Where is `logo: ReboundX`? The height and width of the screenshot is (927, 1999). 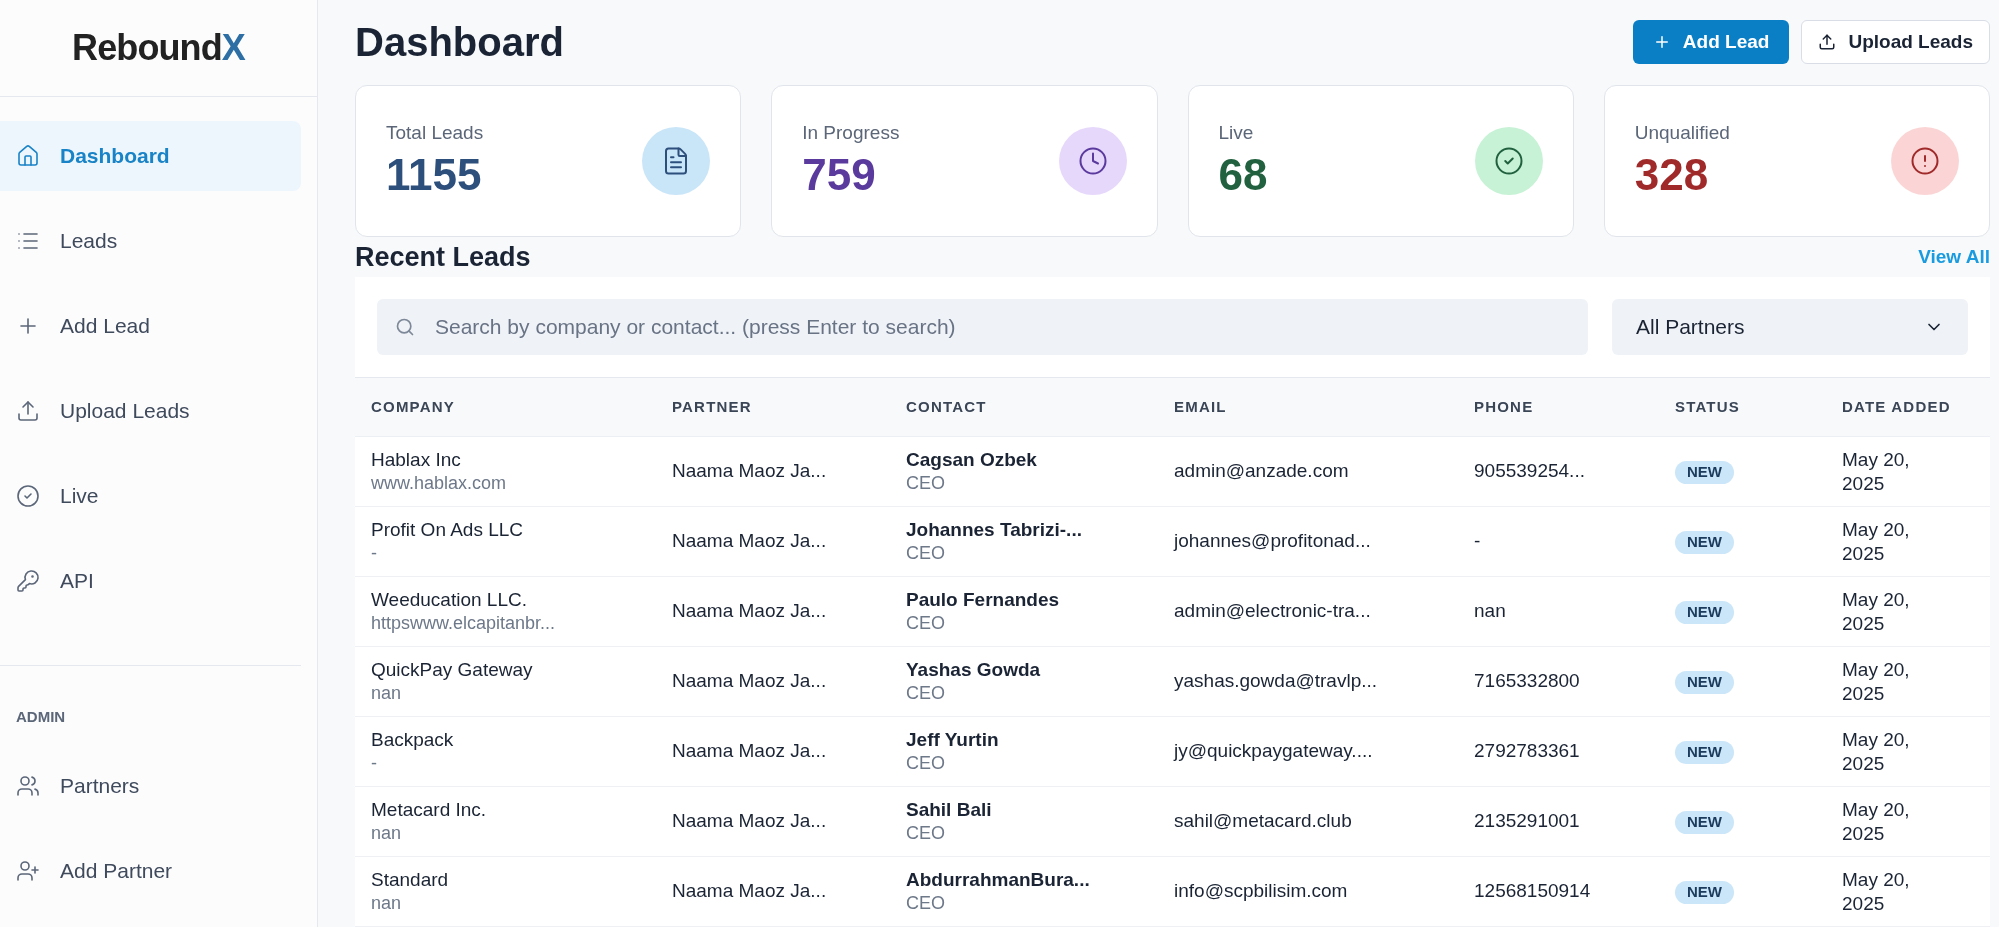
logo: ReboundX is located at coordinates (158, 48).